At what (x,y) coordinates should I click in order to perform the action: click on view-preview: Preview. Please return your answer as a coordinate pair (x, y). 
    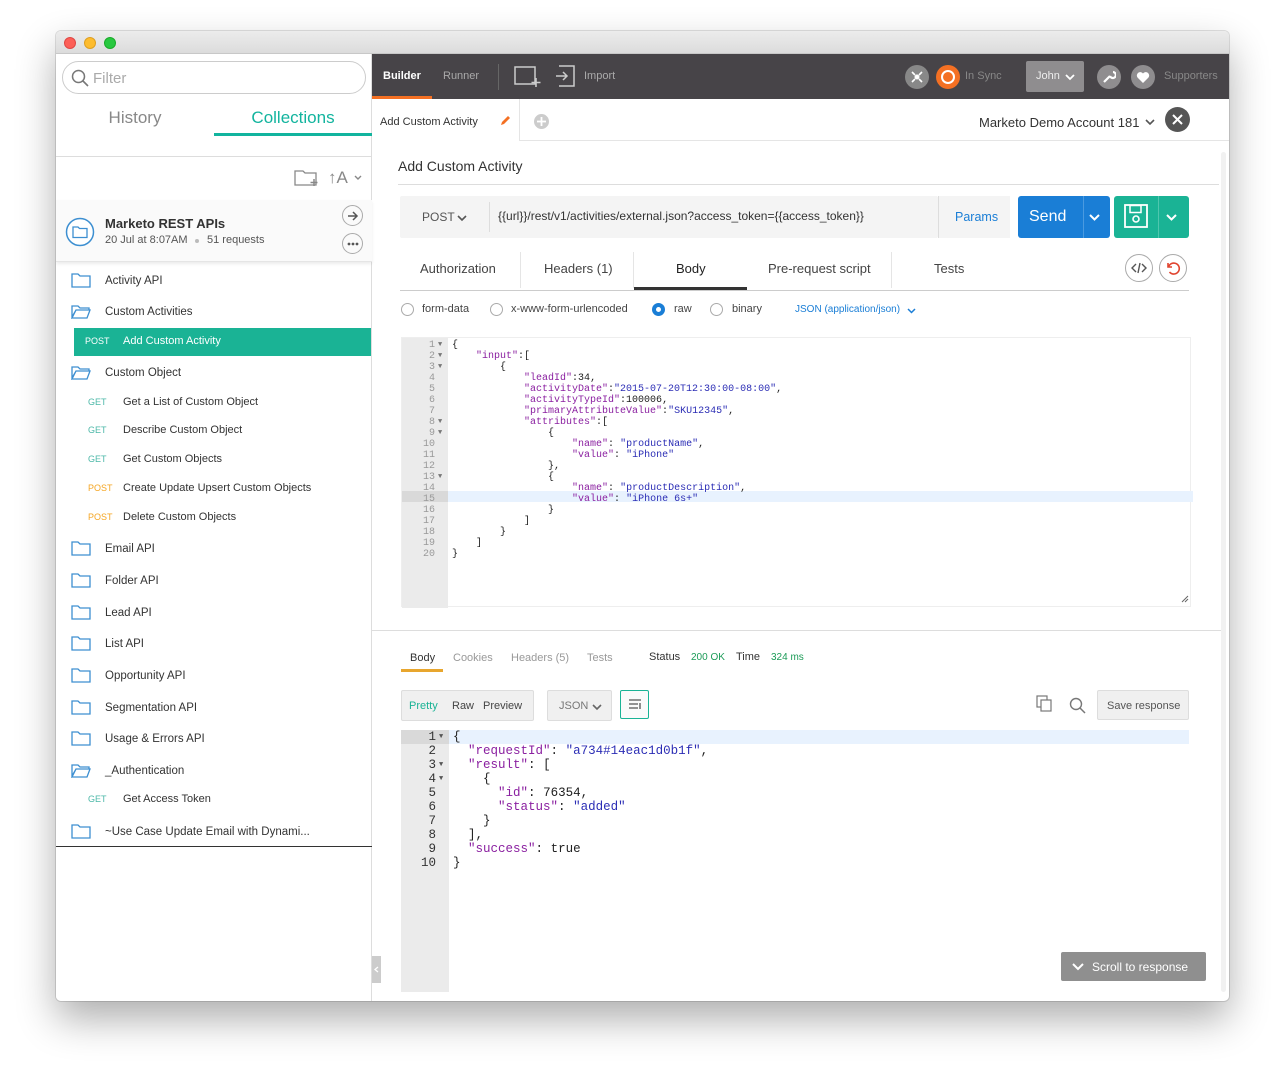
    Looking at the image, I should click on (502, 706).